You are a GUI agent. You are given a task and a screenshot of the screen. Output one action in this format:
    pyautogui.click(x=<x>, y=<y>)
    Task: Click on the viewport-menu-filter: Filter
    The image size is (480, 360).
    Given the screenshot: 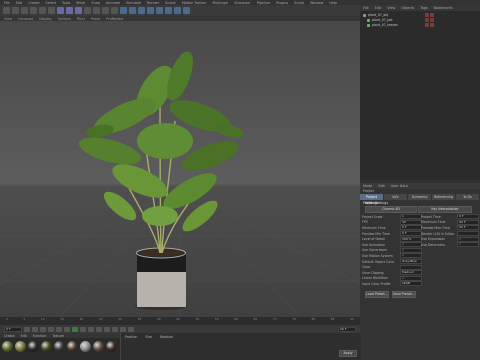 What is the action you would take?
    pyautogui.click(x=81, y=19)
    